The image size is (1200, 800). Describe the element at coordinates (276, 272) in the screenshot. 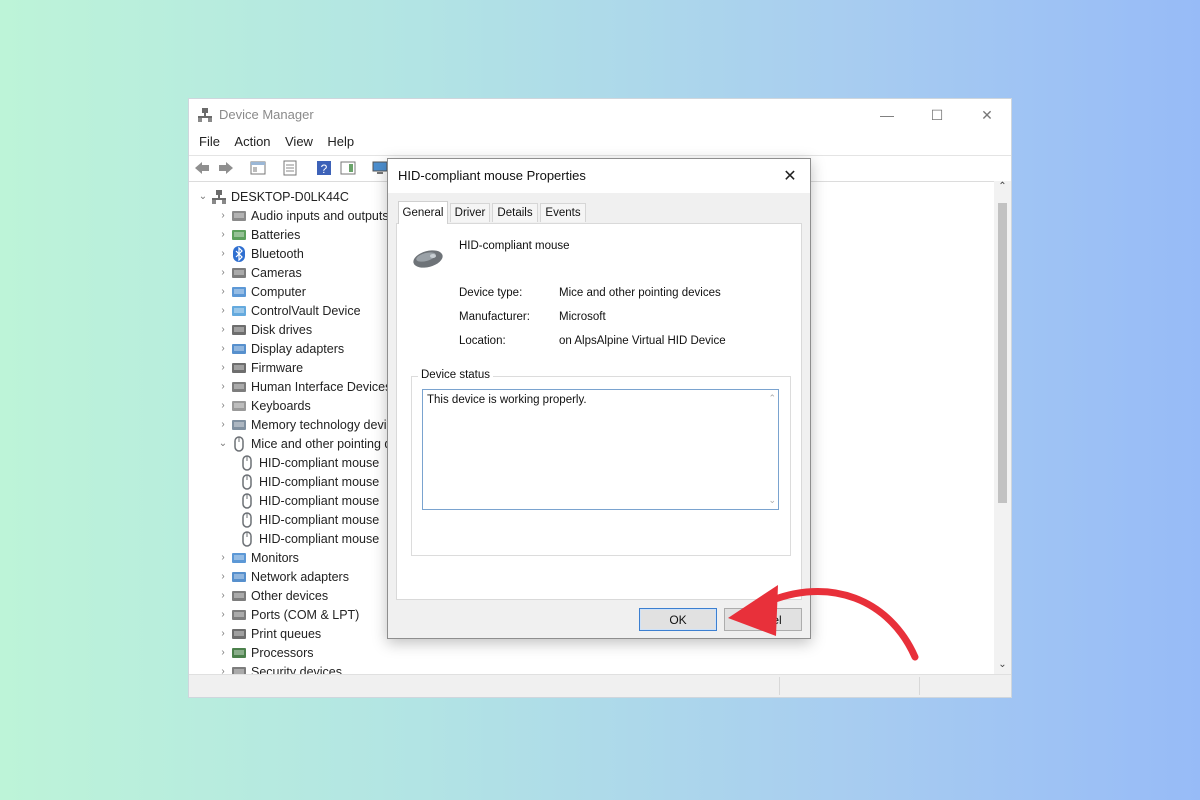

I see `tree-item-label: Cameras` at that location.